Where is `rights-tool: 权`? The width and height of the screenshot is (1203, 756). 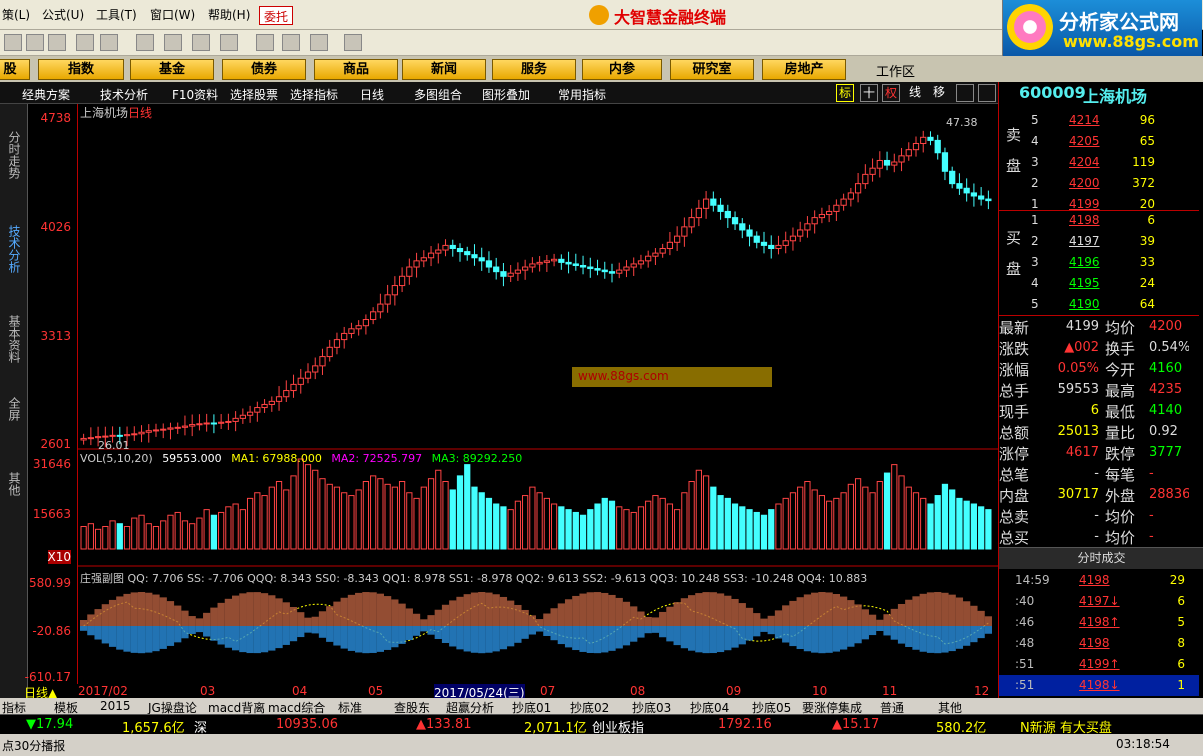 rights-tool: 权 is located at coordinates (891, 93).